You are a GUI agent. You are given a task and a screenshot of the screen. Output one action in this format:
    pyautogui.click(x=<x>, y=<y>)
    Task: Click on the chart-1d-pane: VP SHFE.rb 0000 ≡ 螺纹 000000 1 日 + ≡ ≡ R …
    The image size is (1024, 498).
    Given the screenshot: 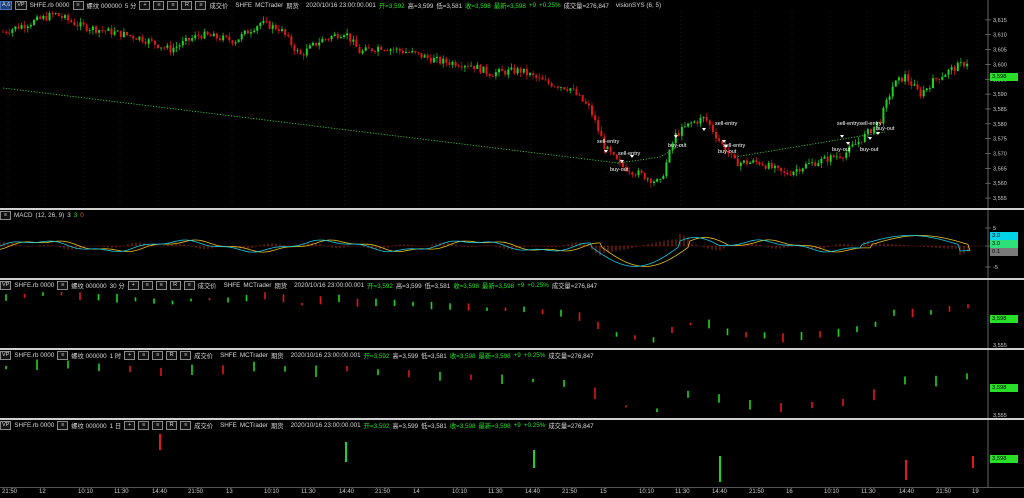 What is the action you would take?
    pyautogui.click(x=512, y=453)
    